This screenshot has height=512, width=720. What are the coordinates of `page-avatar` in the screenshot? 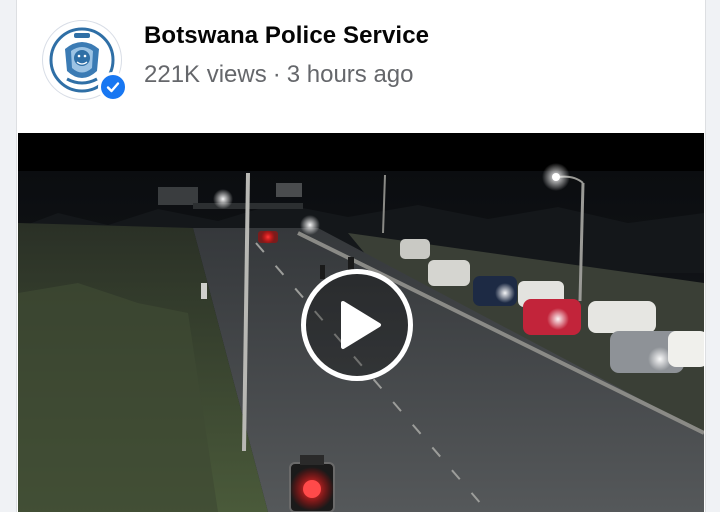 It's located at (85, 62).